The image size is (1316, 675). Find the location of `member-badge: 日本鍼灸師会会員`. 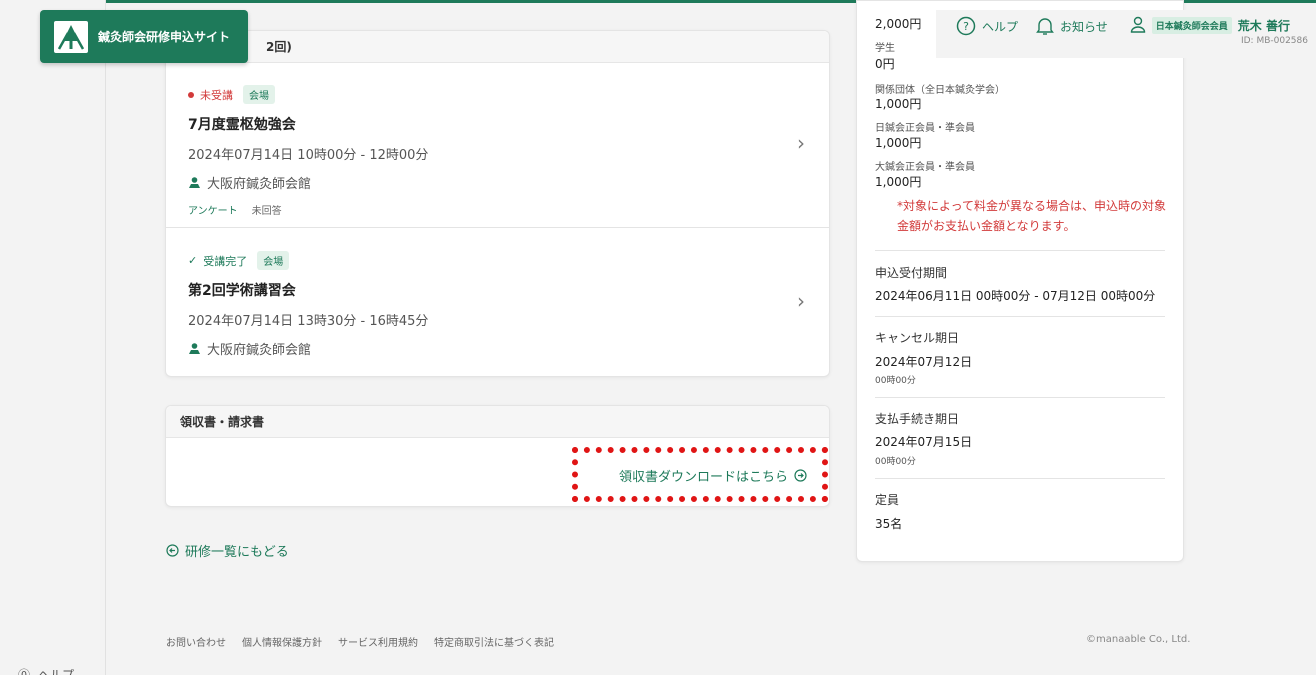

member-badge: 日本鍼灸師会会員 is located at coordinates (1191, 25).